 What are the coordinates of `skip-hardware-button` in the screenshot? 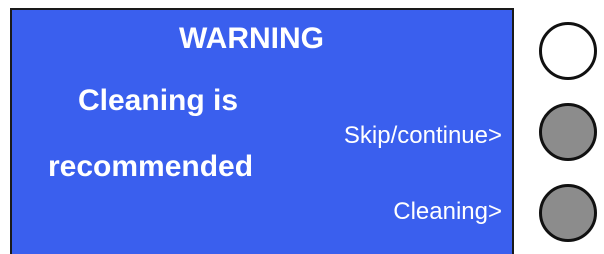 It's located at (568, 132).